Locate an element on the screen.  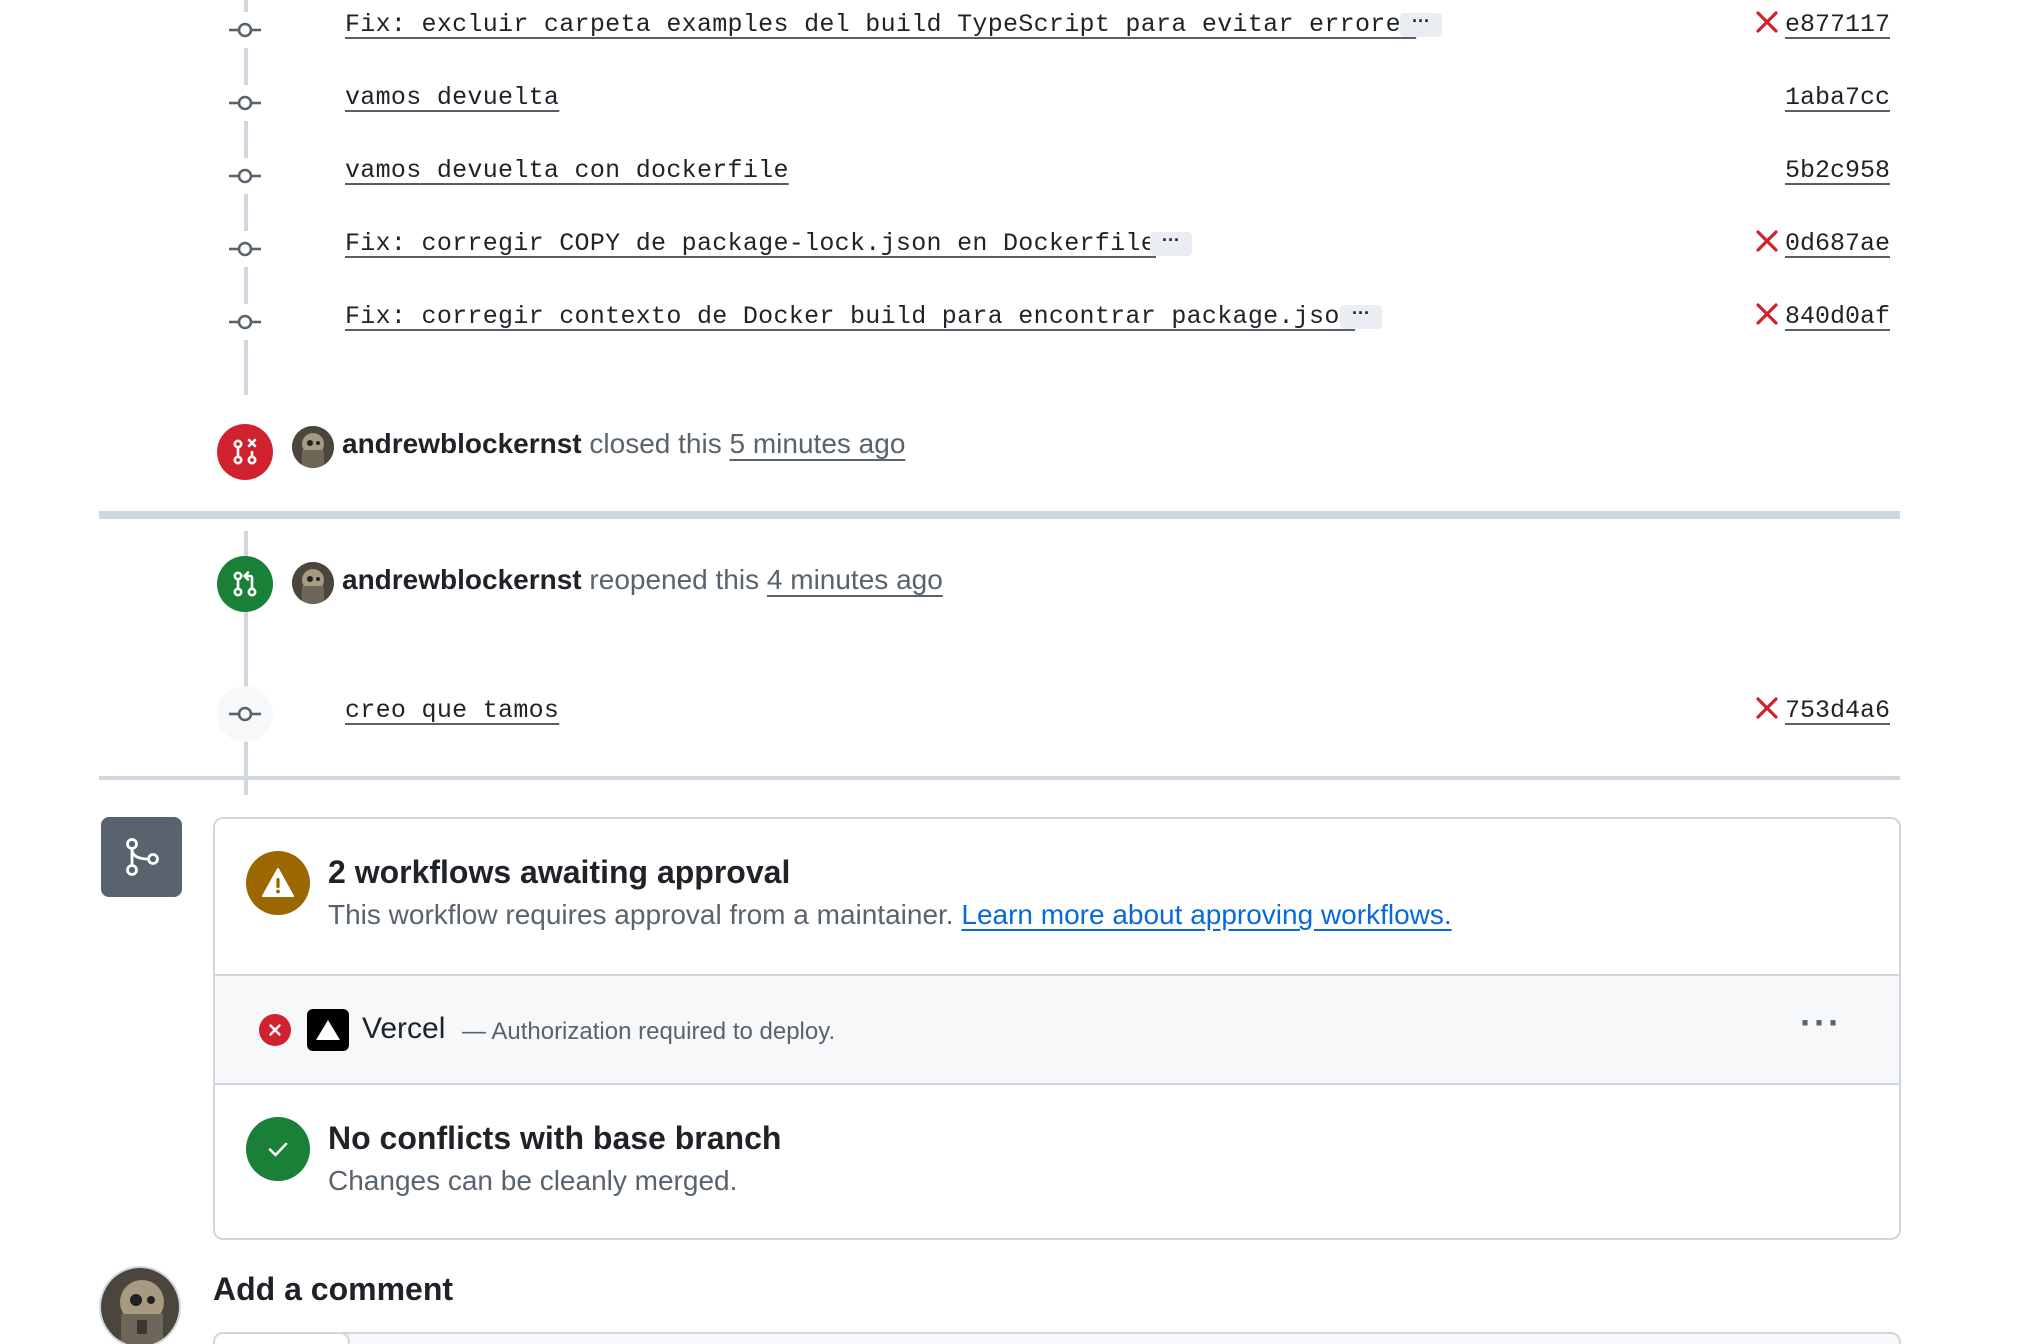
closed-pr-badge is located at coordinates (245, 452).